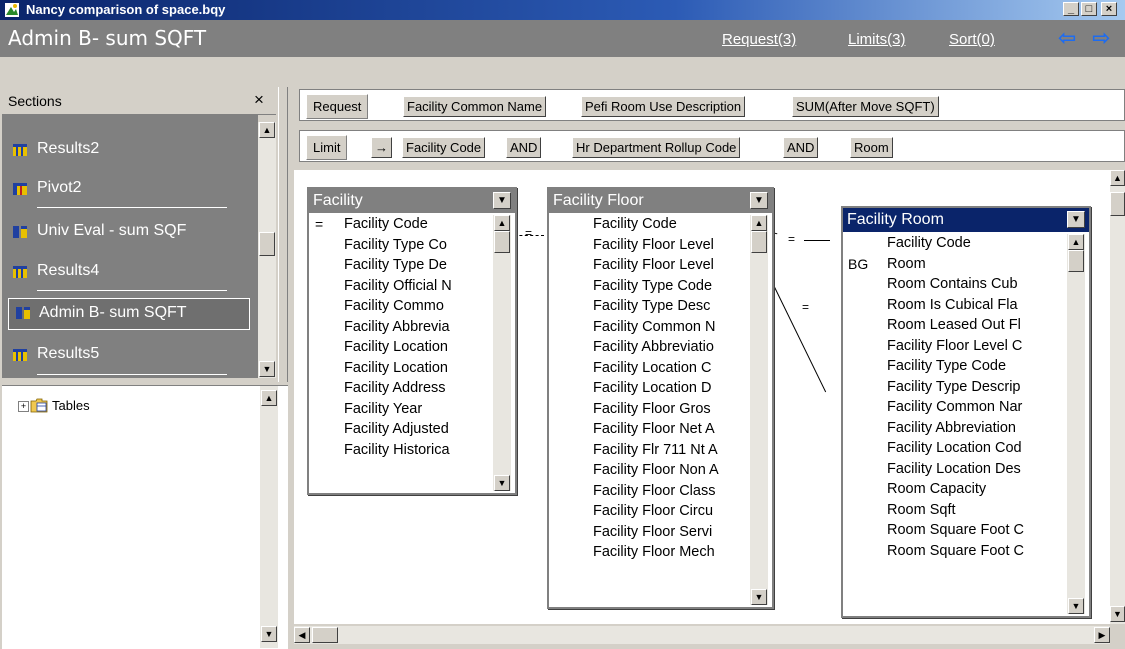 Image resolution: width=1125 pixels, height=649 pixels. What do you see at coordinates (650, 369) in the screenshot?
I see `topic-field: Facility Location C` at bounding box center [650, 369].